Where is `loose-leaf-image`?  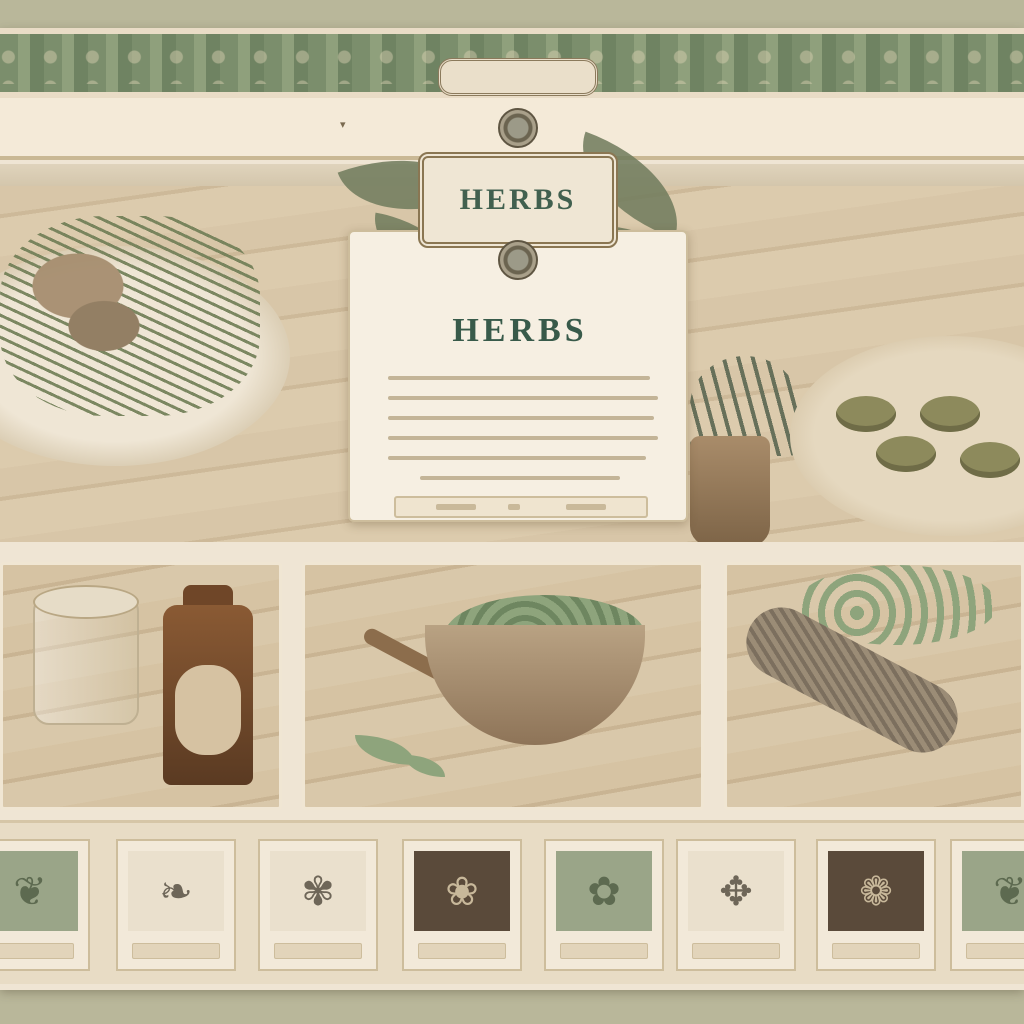
loose-leaf-image is located at coordinates (425, 766).